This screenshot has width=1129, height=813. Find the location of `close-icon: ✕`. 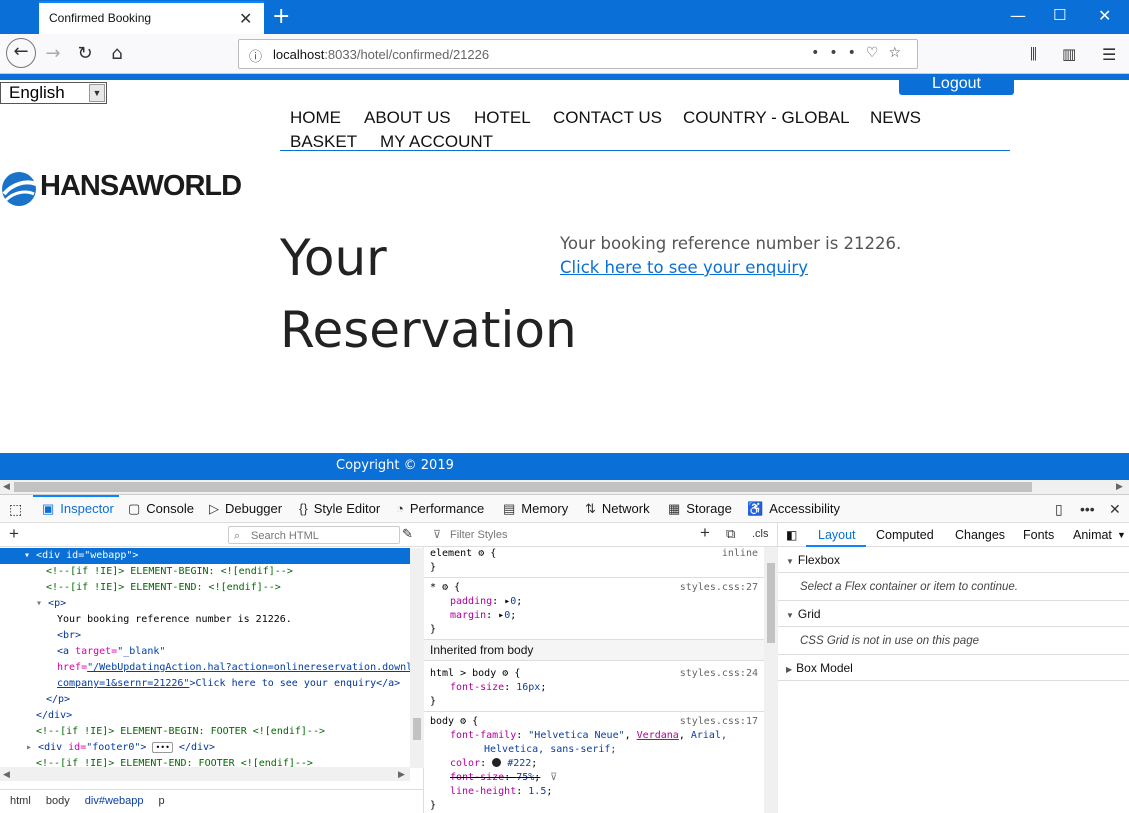

close-icon: ✕ is located at coordinates (245, 18).